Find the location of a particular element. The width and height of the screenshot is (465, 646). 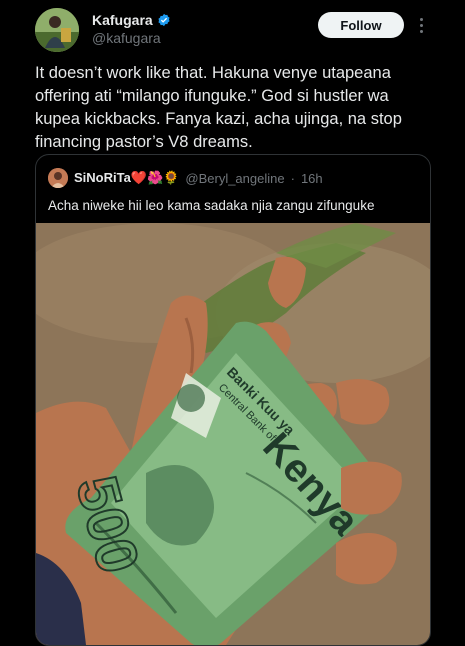

author-avatar is located at coordinates (57, 30).